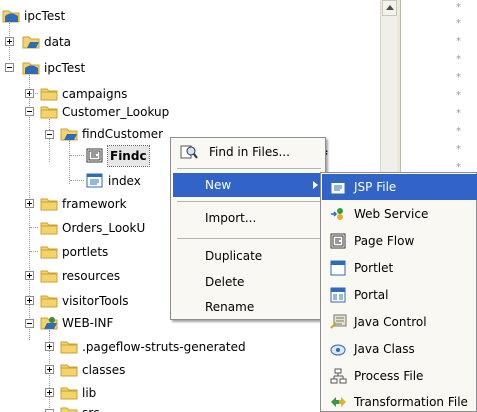  I want to click on tree-item-classes: classes, so click(125, 370).